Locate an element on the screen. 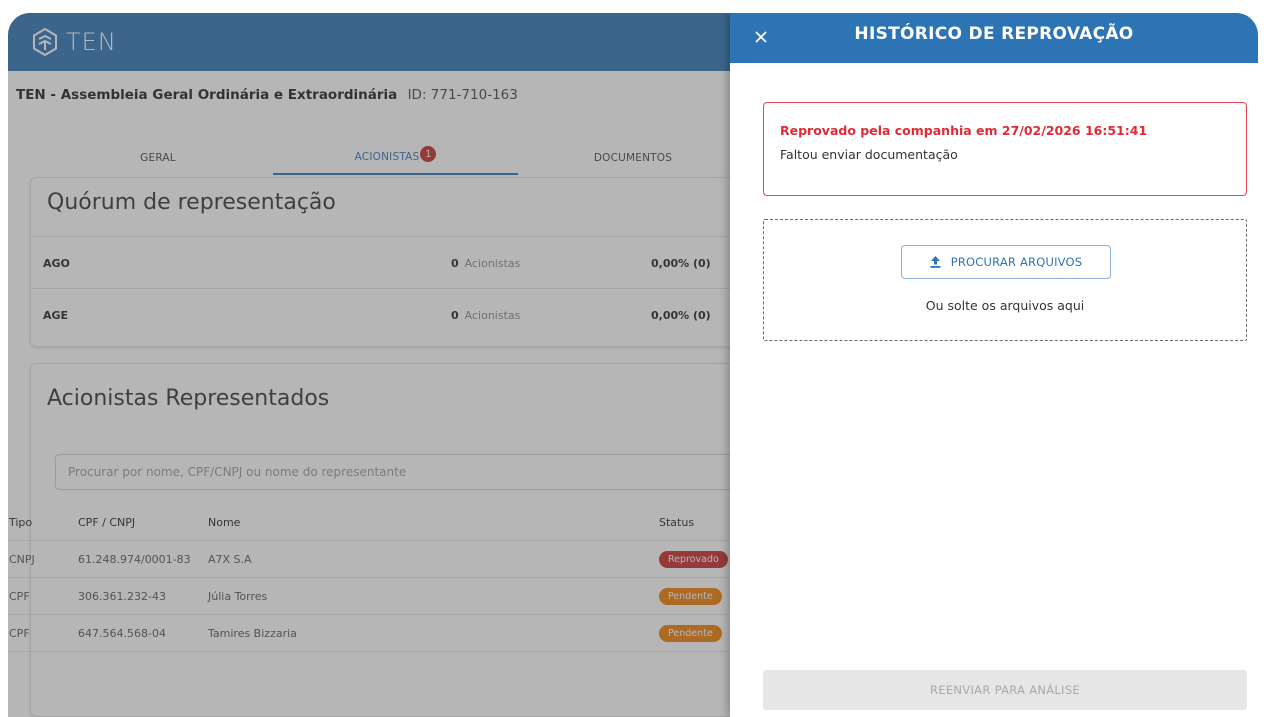  browse-files-label: PROCURAR ARQUIVOS is located at coordinates (1016, 262).